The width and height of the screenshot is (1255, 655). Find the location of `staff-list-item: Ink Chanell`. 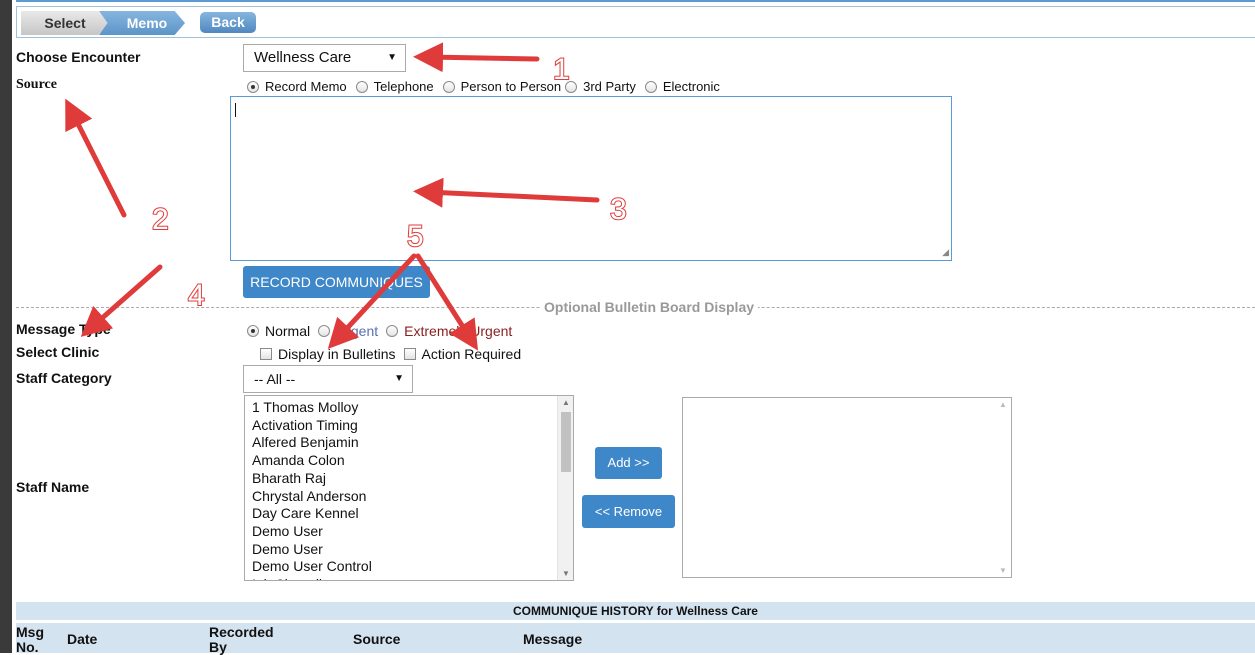

staff-list-item: Ink Chanell is located at coordinates (409, 578).